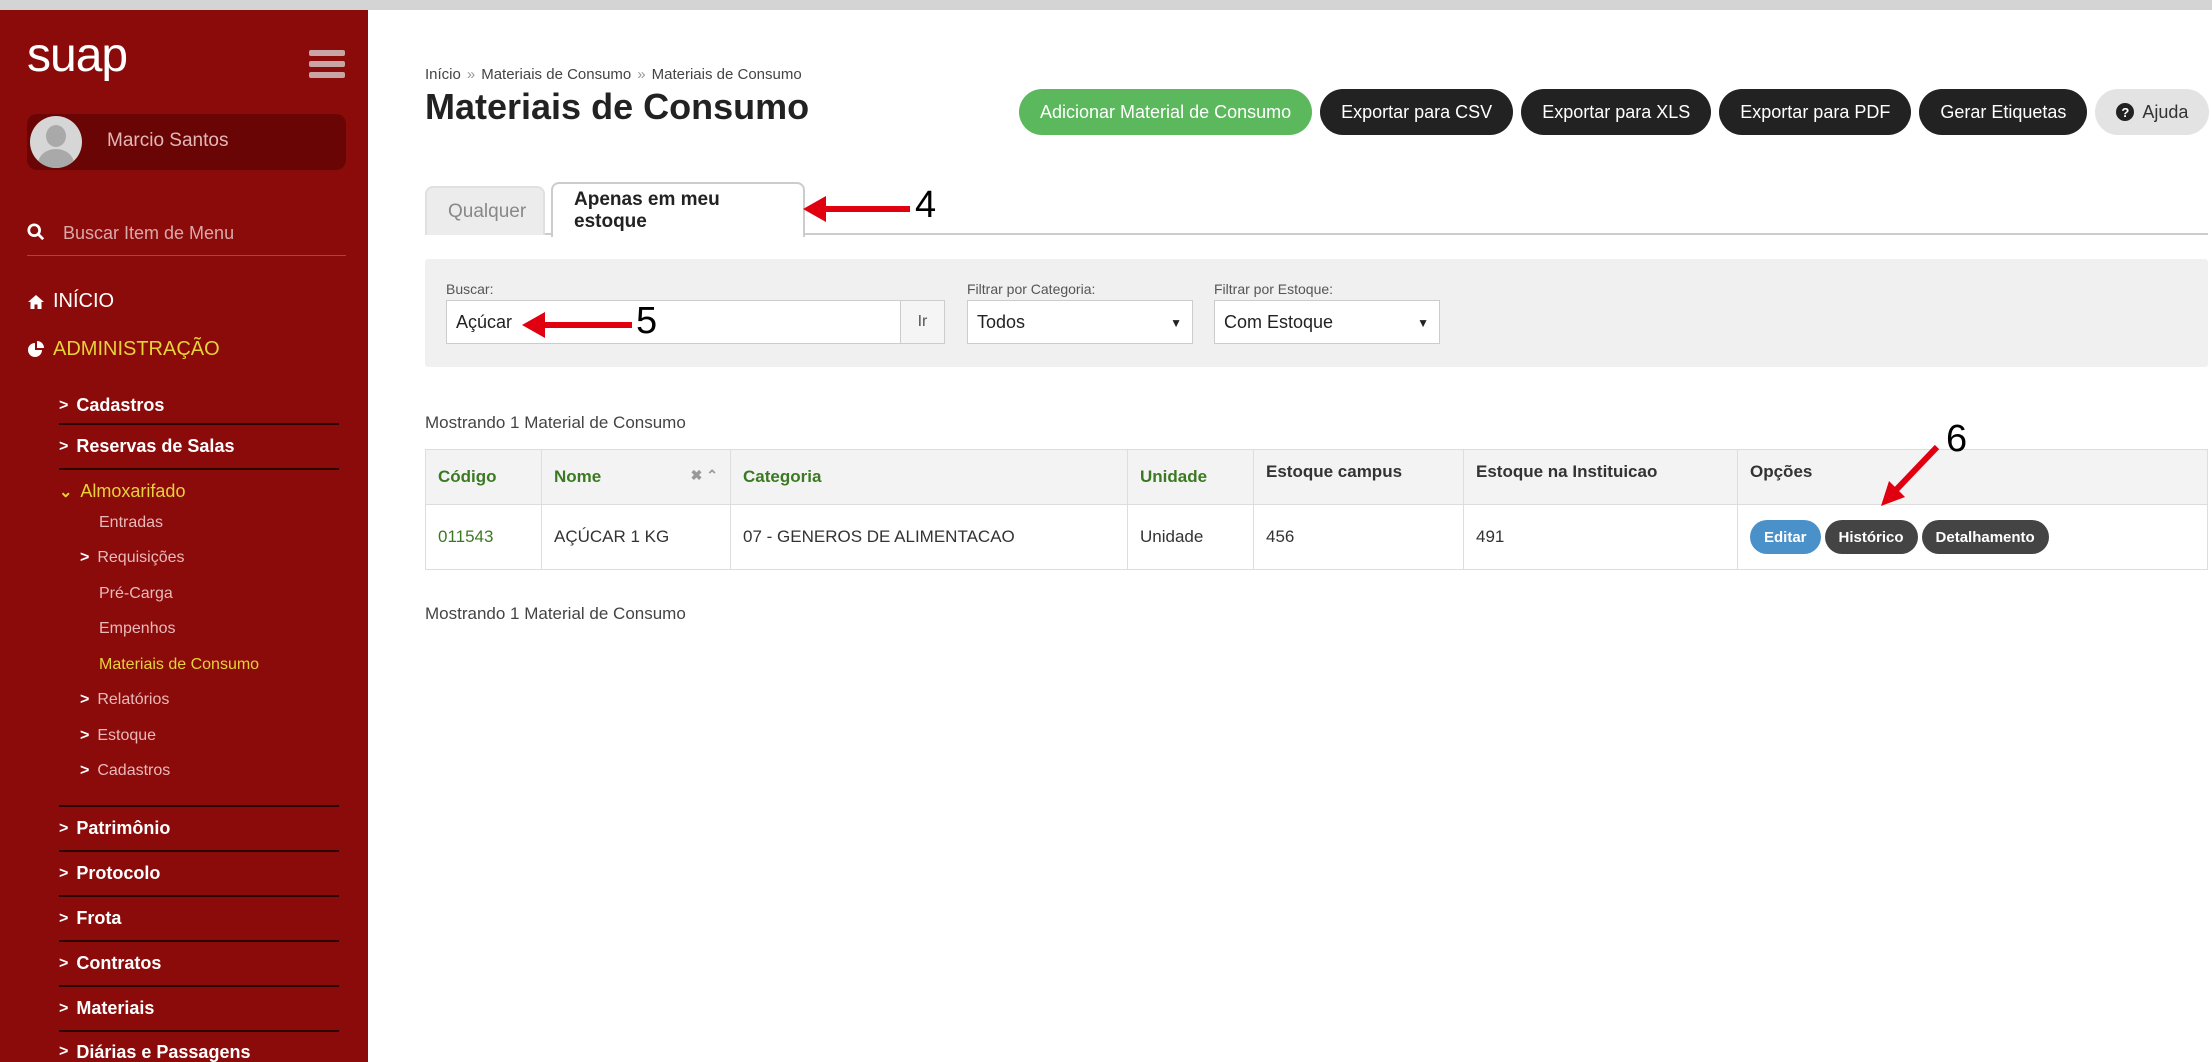 The width and height of the screenshot is (2212, 1062). What do you see at coordinates (1166, 112) in the screenshot?
I see `add-material-button: Adicionar Material de Consumo` at bounding box center [1166, 112].